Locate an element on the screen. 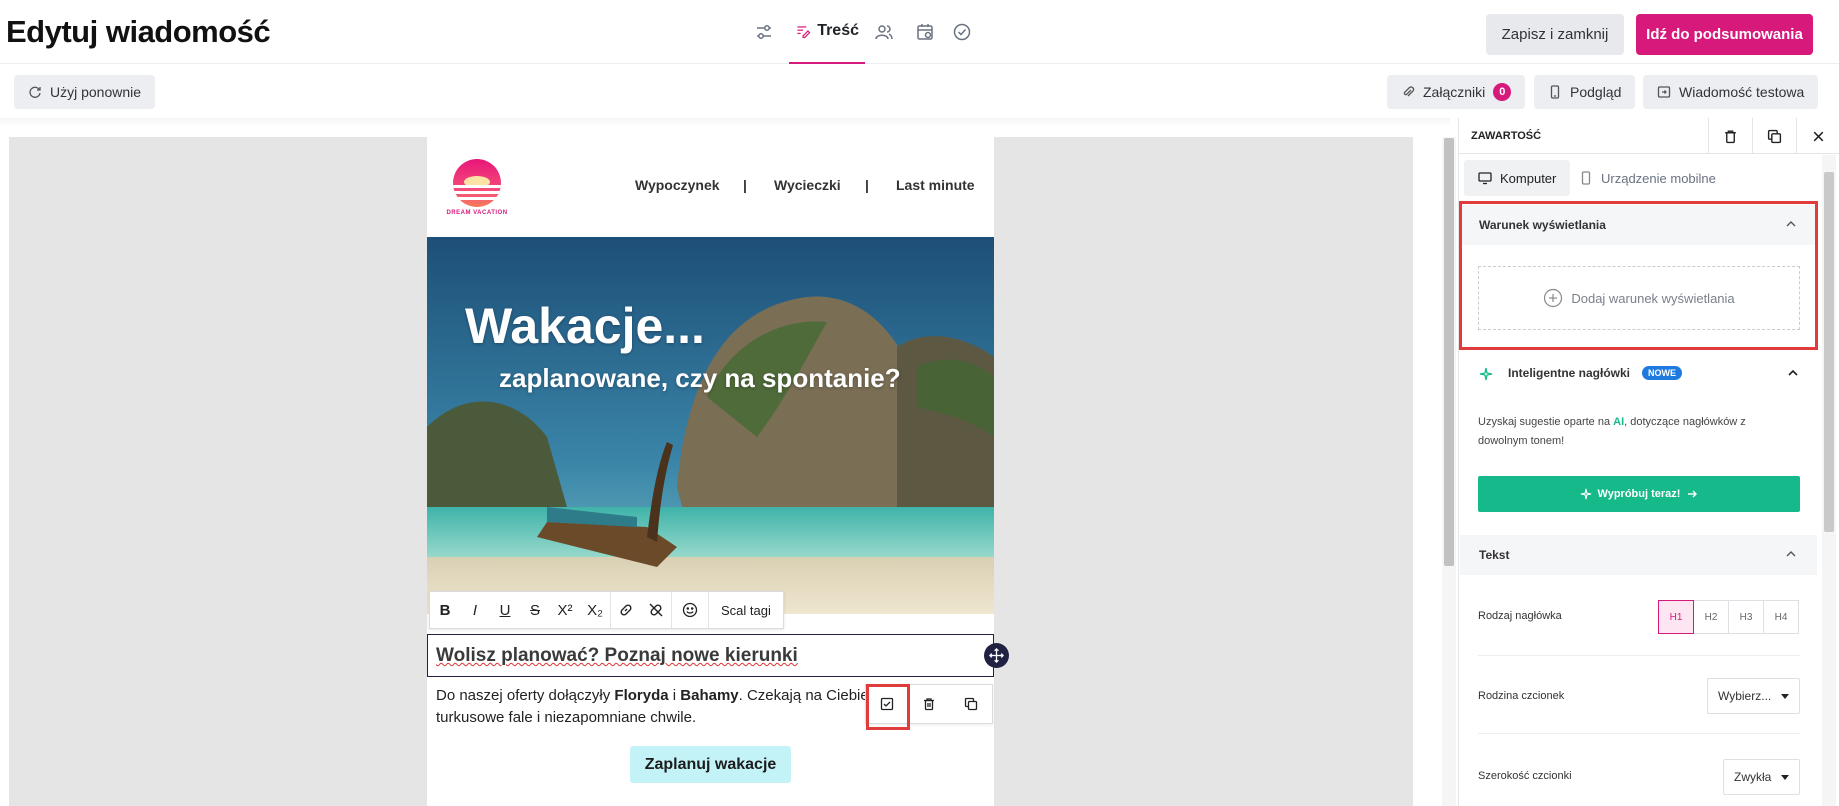  subscript-button: X₂ is located at coordinates (595, 610).